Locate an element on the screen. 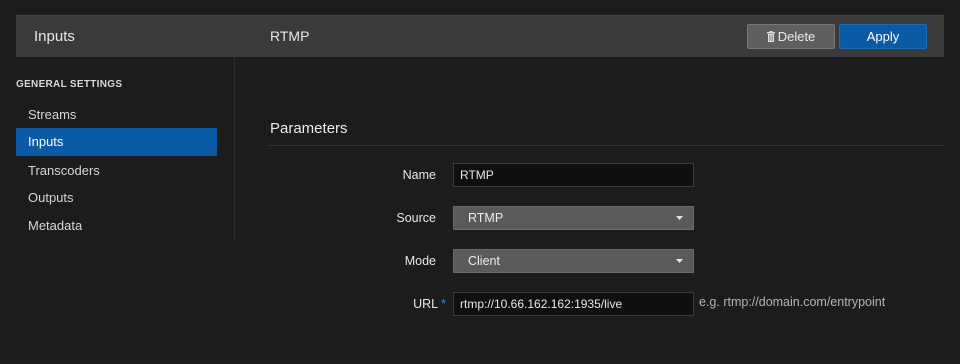 This screenshot has height=364, width=960. source-label: Source is located at coordinates (416, 218).